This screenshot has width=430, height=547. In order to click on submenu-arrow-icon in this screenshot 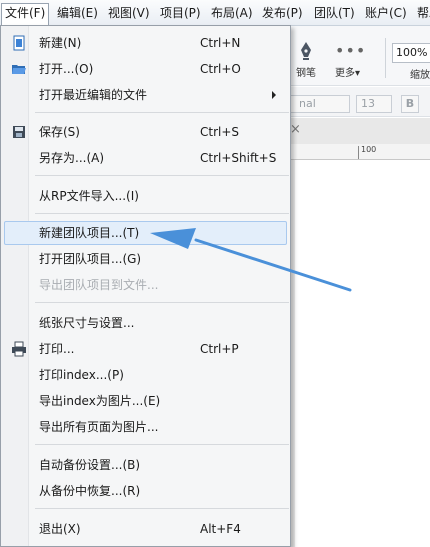, I will do `click(274, 95)`.